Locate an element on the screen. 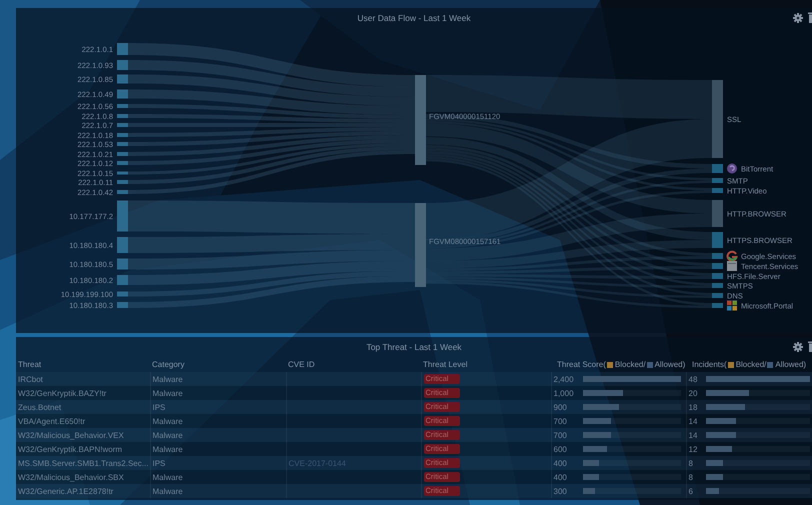  threat-name: W32/GenKryptik.BAZY!tr is located at coordinates (83, 393).